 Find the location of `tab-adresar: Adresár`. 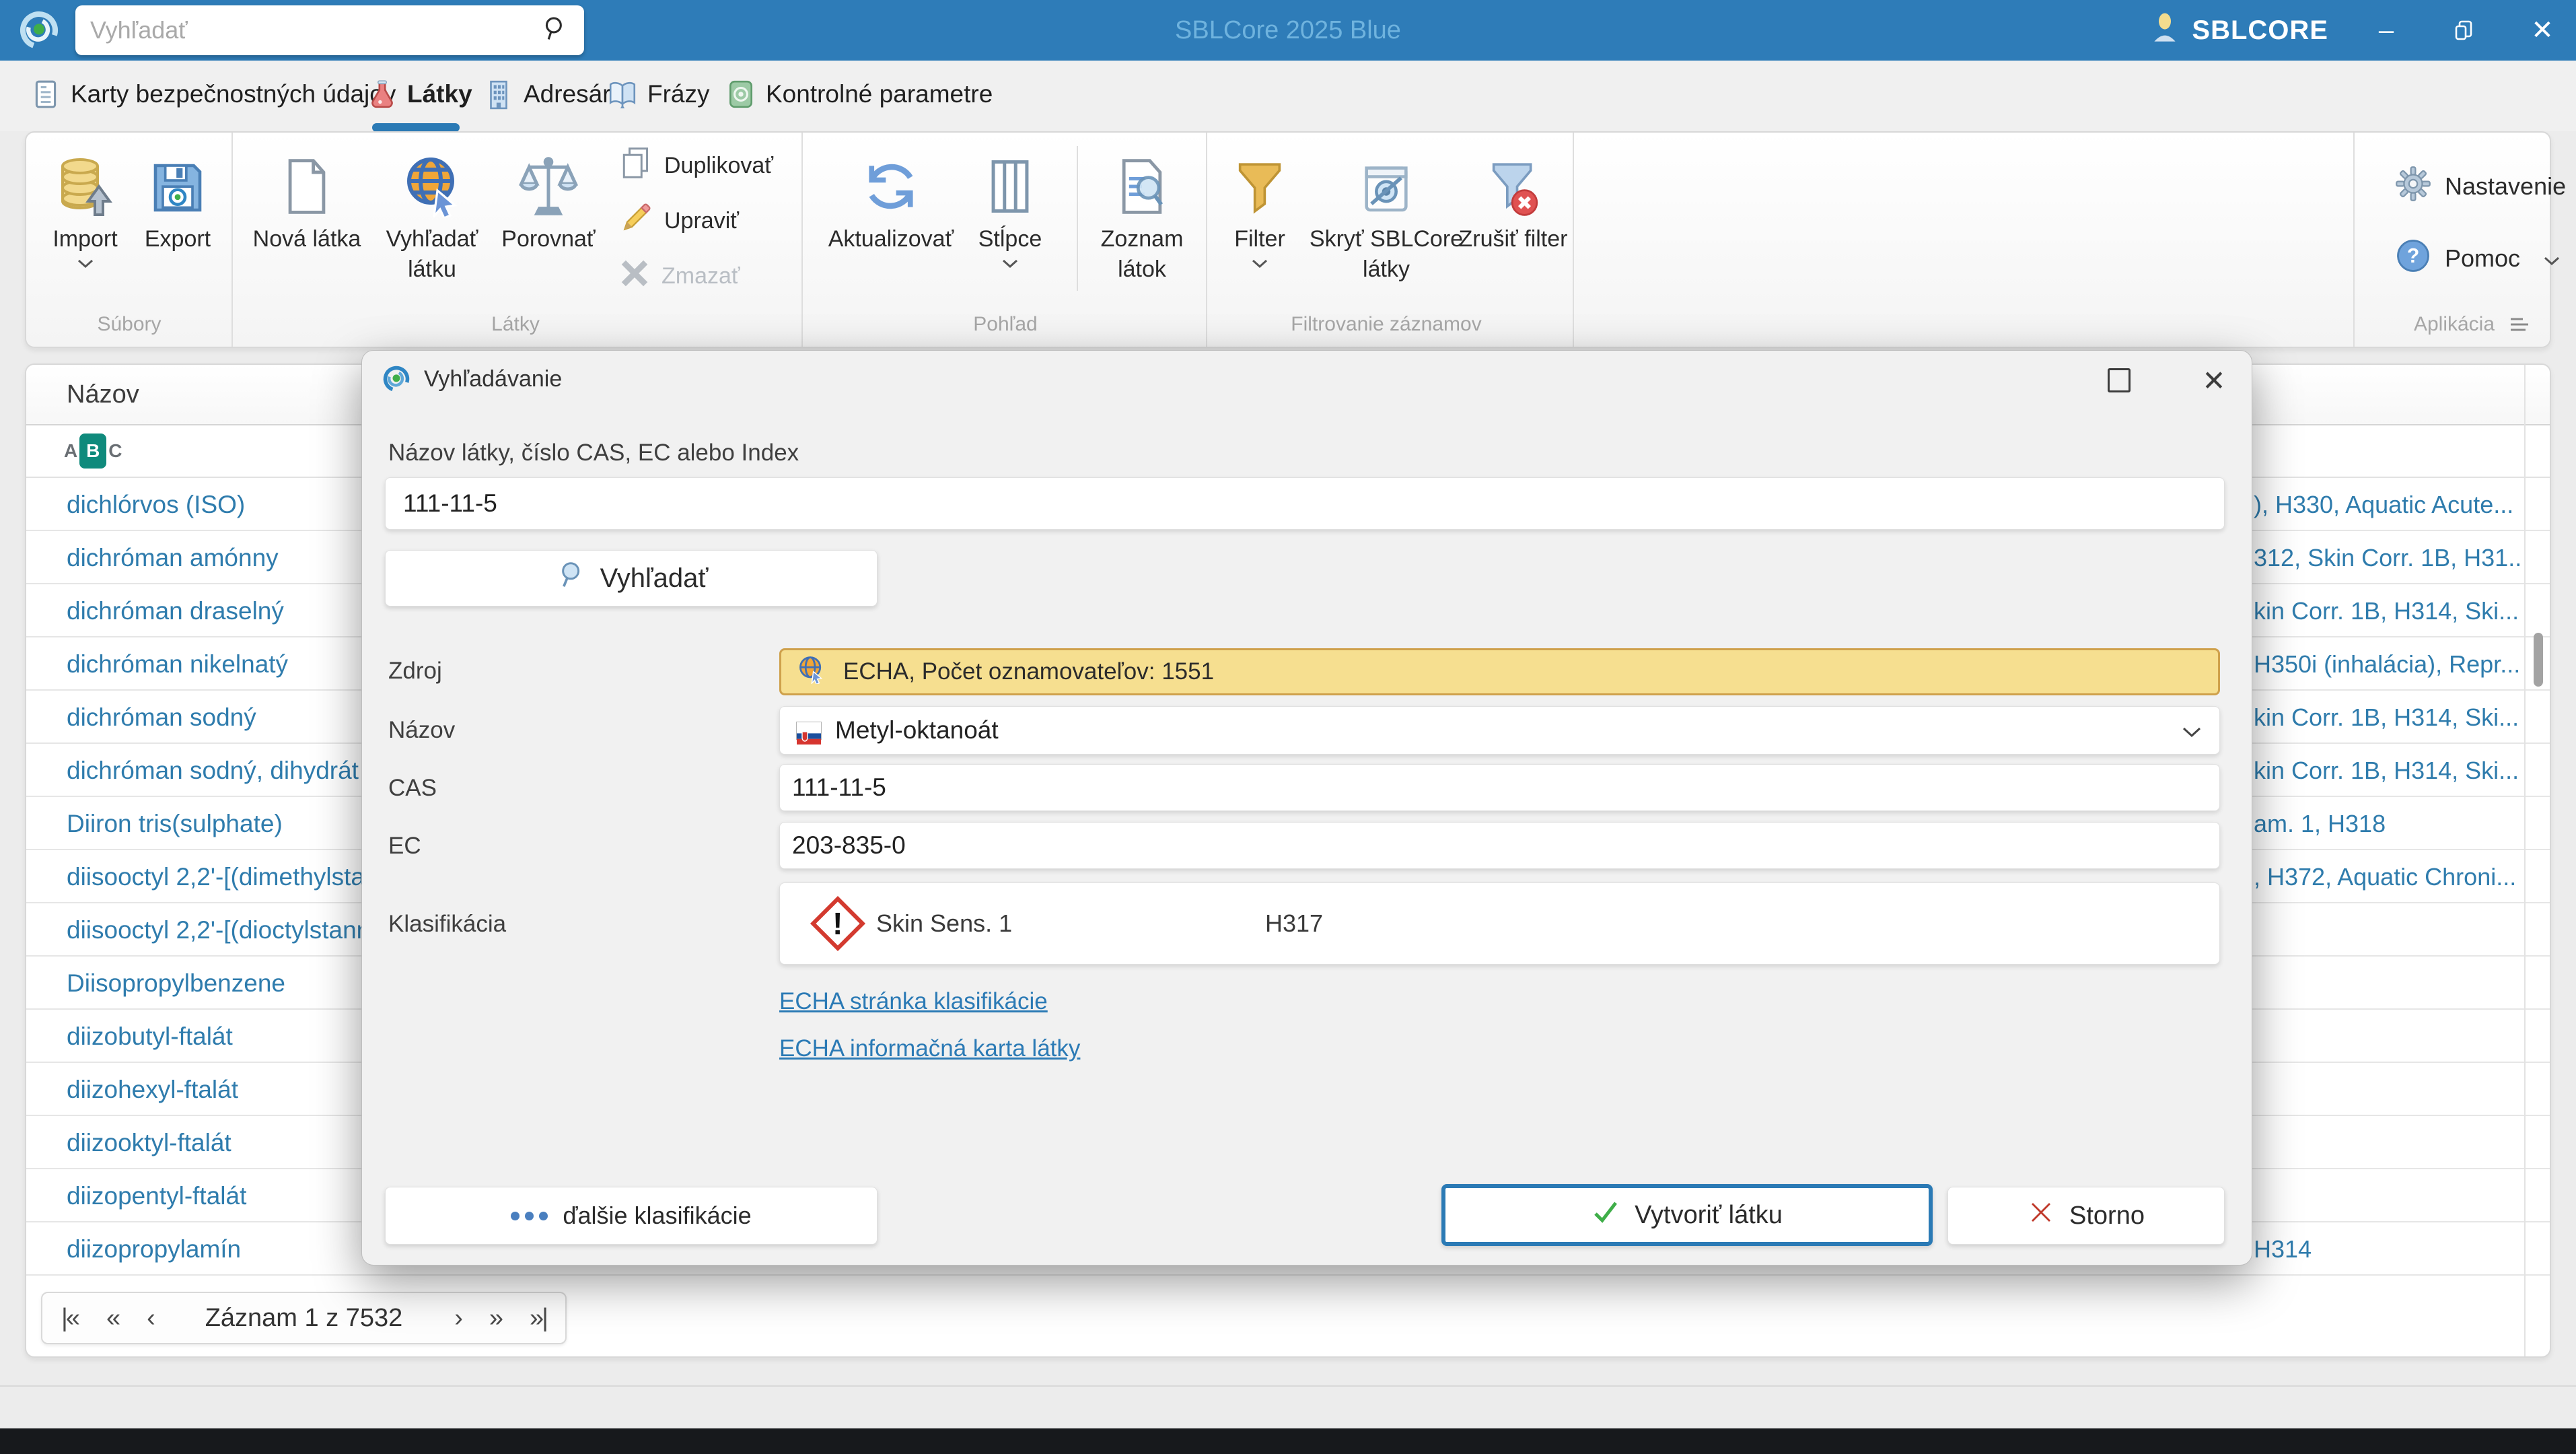

tab-adresar: Adresár is located at coordinates (547, 94).